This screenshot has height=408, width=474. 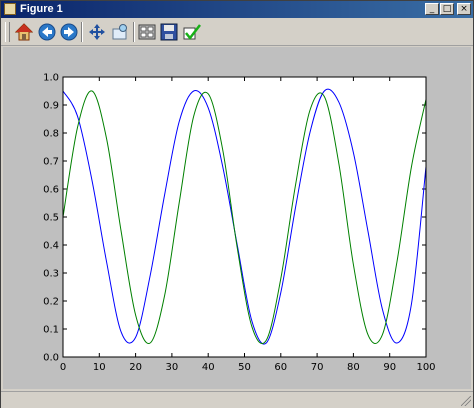 What do you see at coordinates (208, 367) in the screenshot?
I see `x-tick-label: 40` at bounding box center [208, 367].